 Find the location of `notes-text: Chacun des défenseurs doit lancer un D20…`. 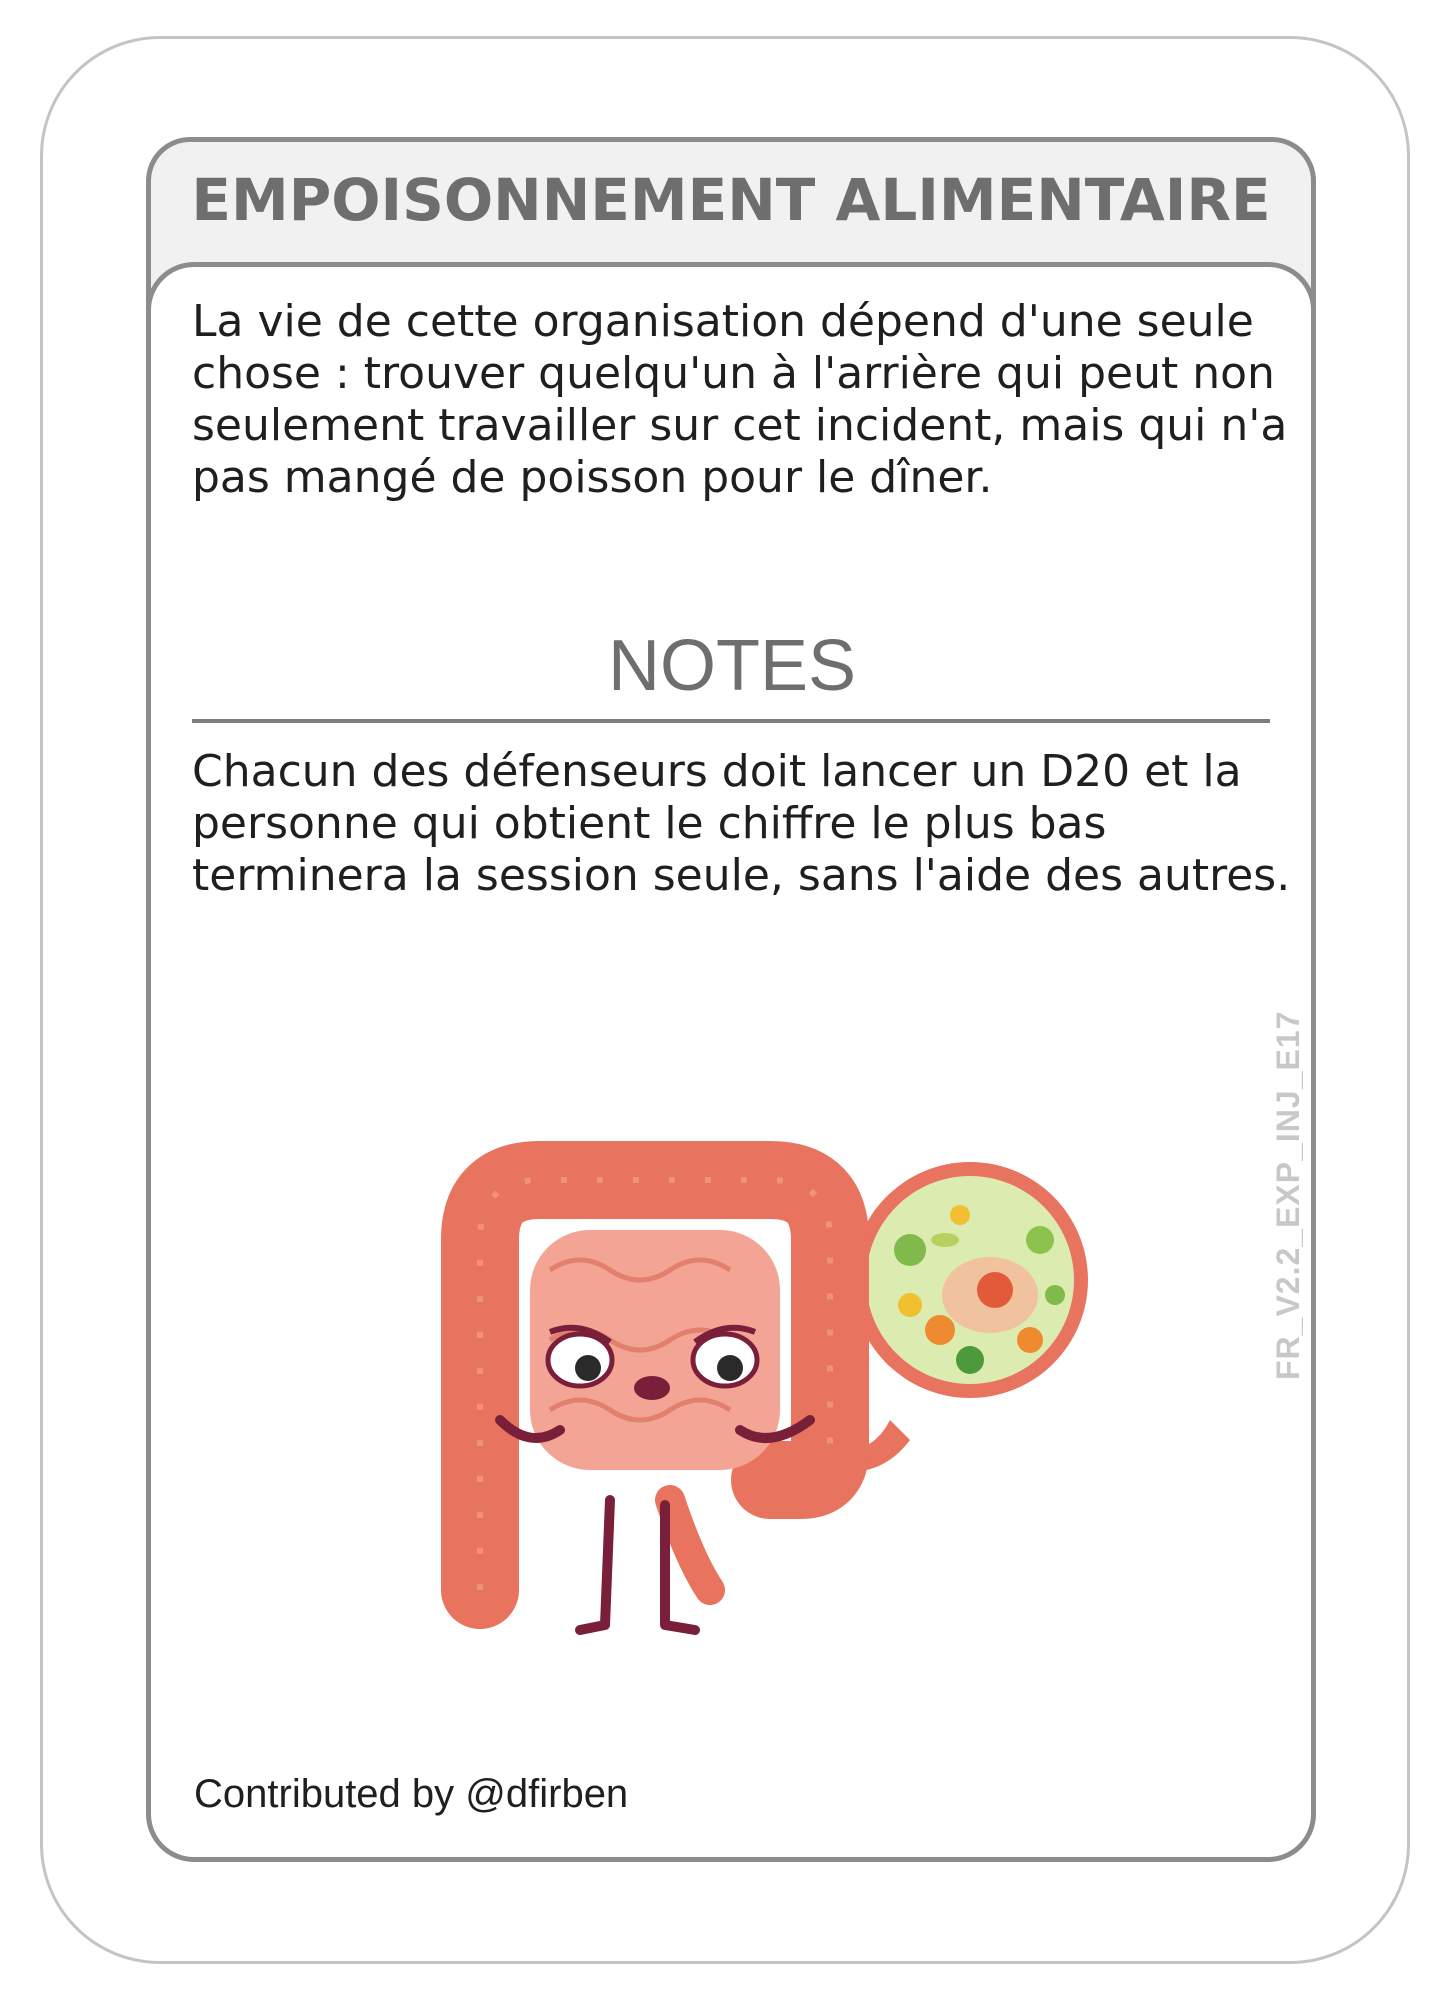

notes-text: Chacun des défenseurs doit lancer un D20… is located at coordinates (741, 823).